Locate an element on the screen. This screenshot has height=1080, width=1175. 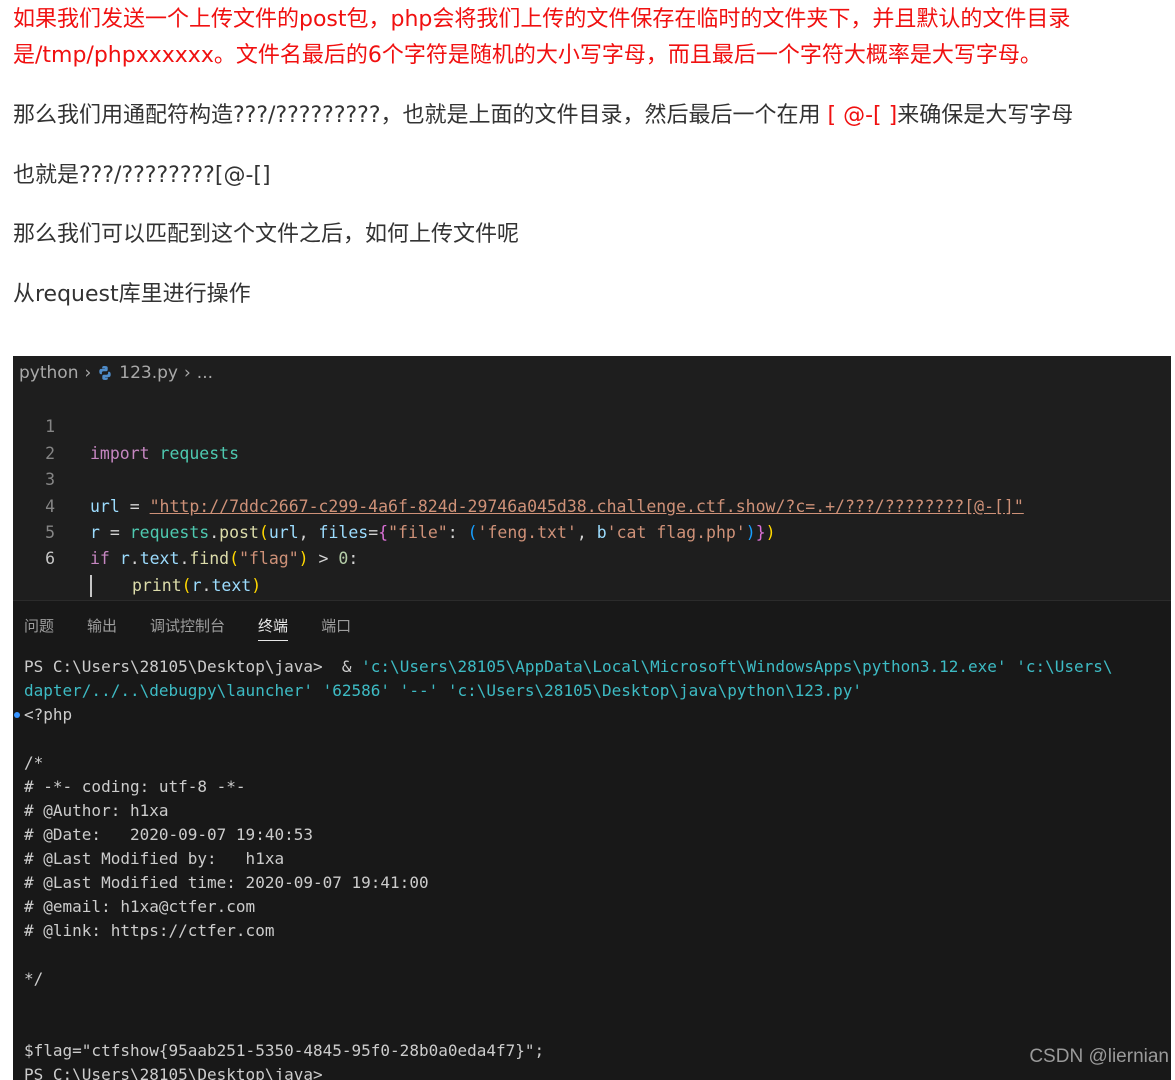
terminal-line: # -*- coding: utf-8 -*- is located at coordinates (135, 786).